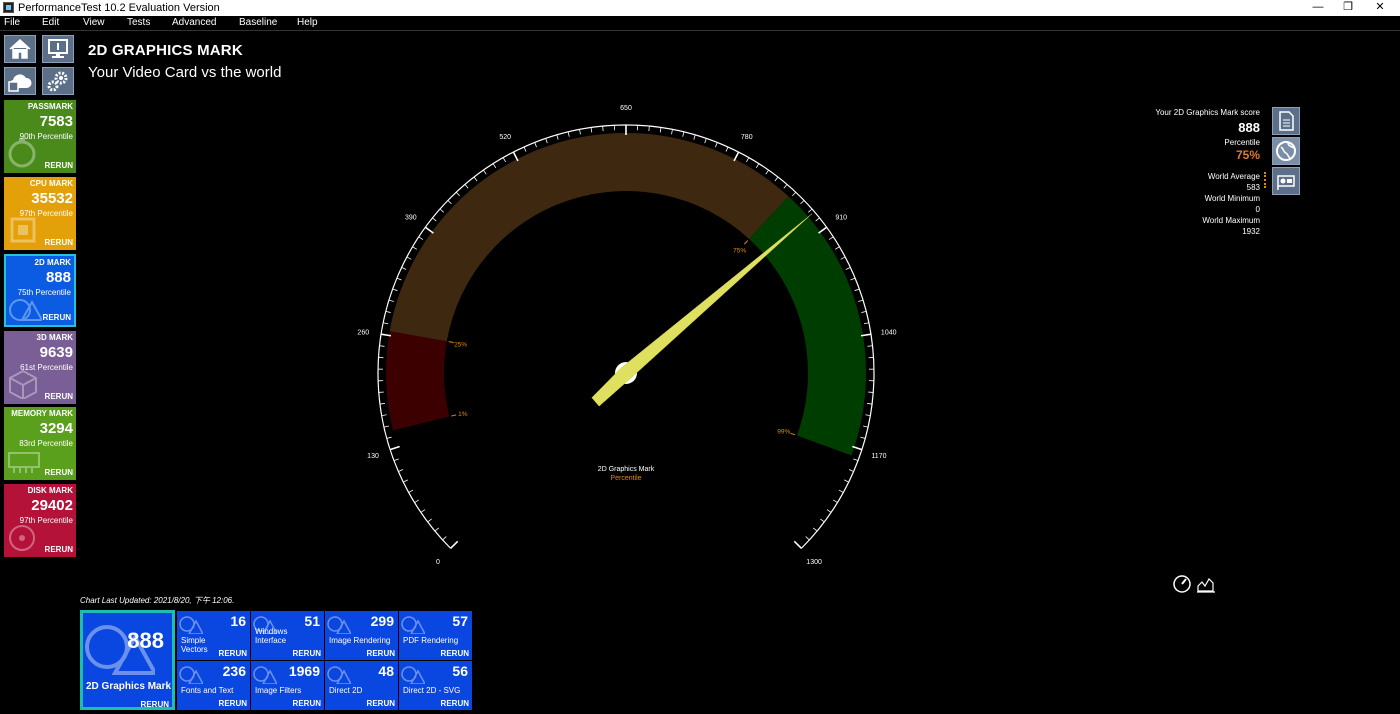  I want to click on menu-edit: Edit, so click(50, 22).